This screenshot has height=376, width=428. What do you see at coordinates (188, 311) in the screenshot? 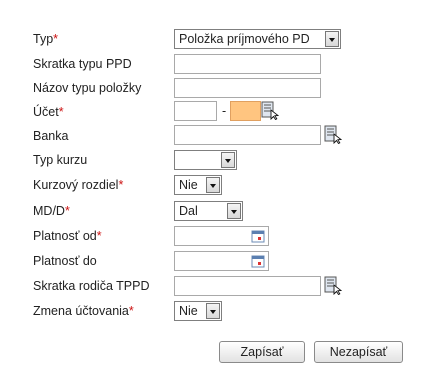
I see `zmena-select-value: Nie` at bounding box center [188, 311].